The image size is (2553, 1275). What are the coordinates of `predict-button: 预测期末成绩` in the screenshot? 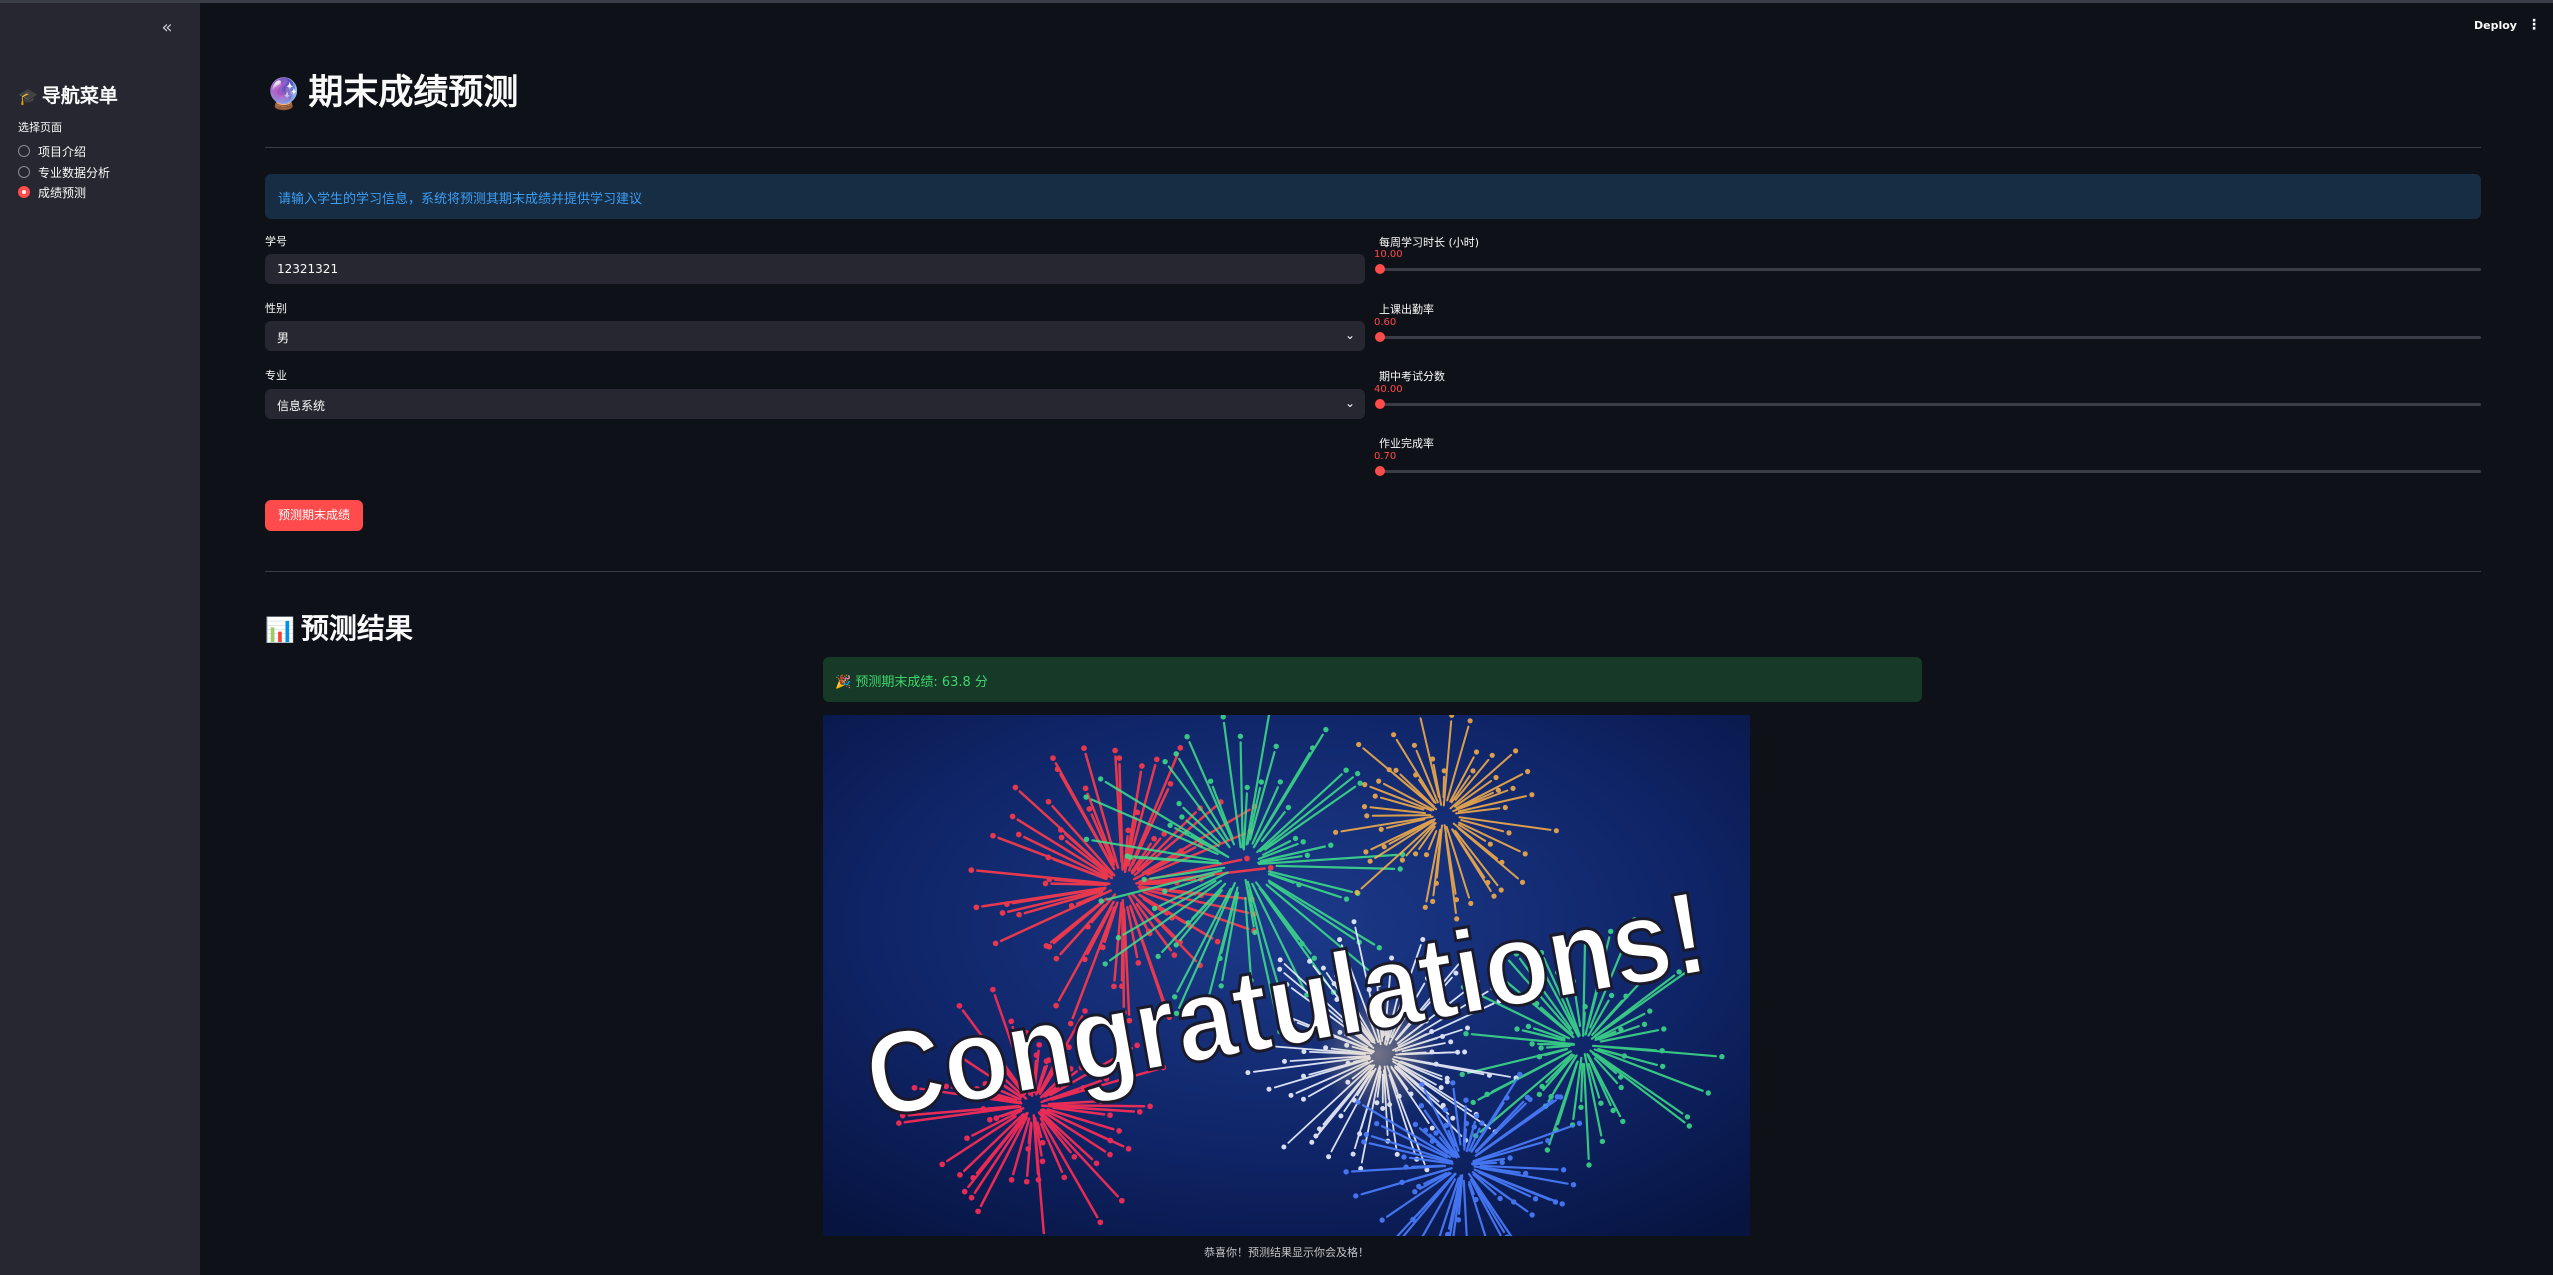 It's located at (314, 515).